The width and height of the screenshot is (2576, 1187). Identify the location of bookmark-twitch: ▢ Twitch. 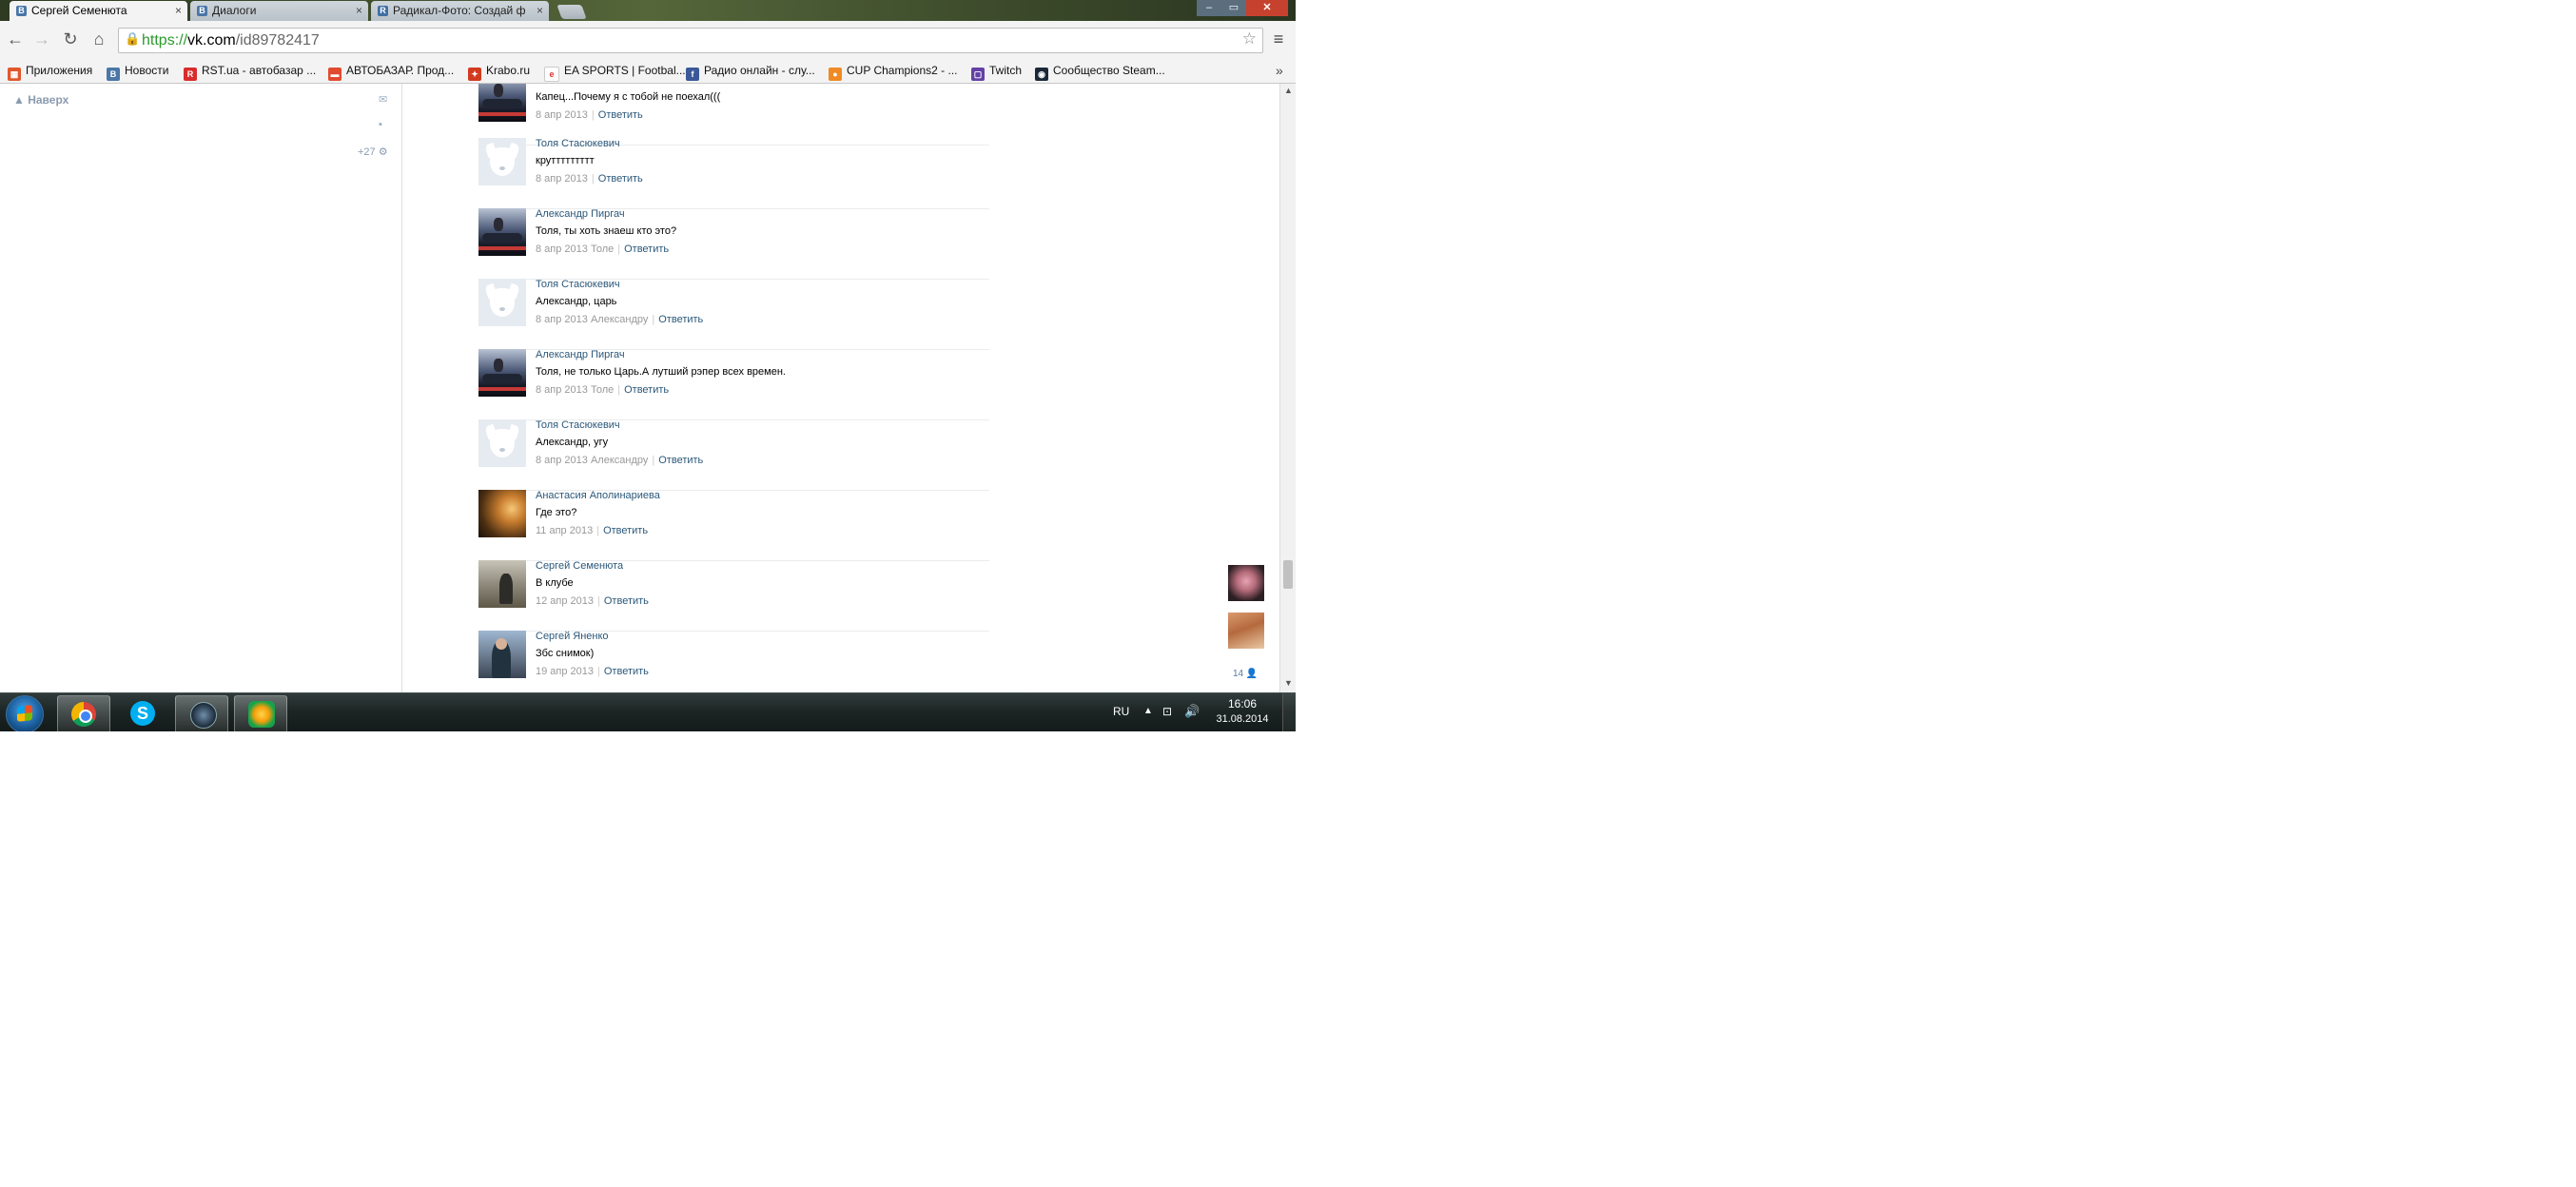
(997, 71).